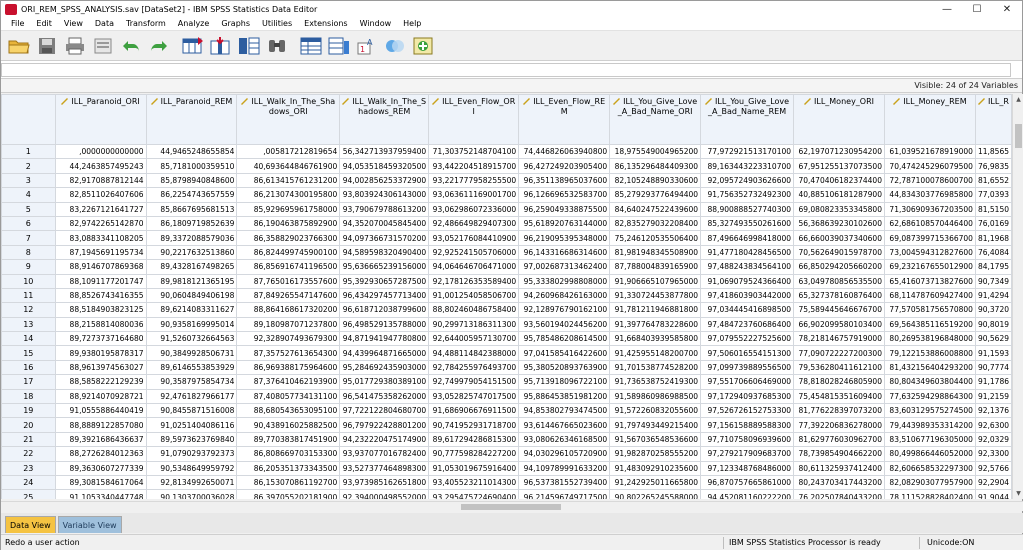  I want to click on row-number: 23, so click(28, 468).